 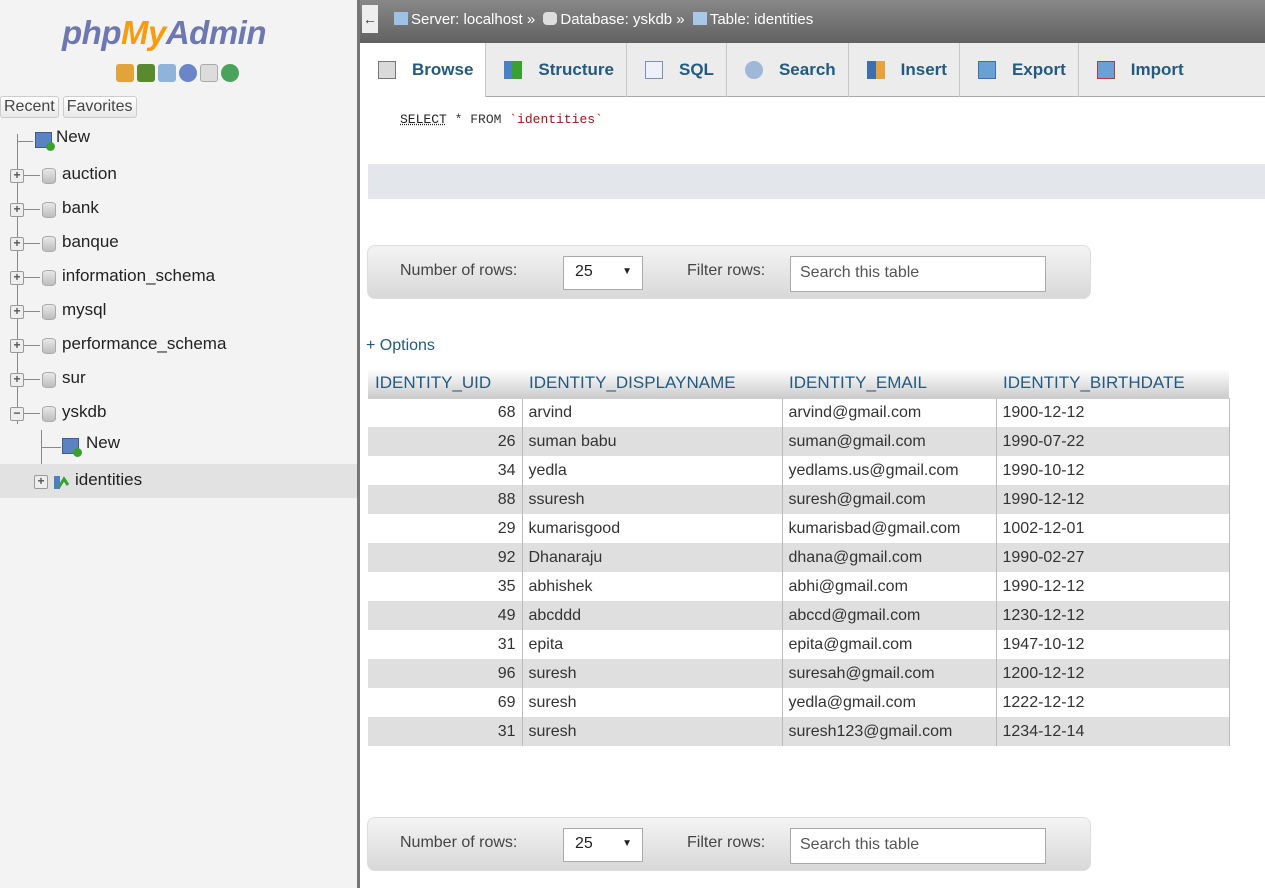 I want to click on table-cell: arvind, so click(x=652, y=412).